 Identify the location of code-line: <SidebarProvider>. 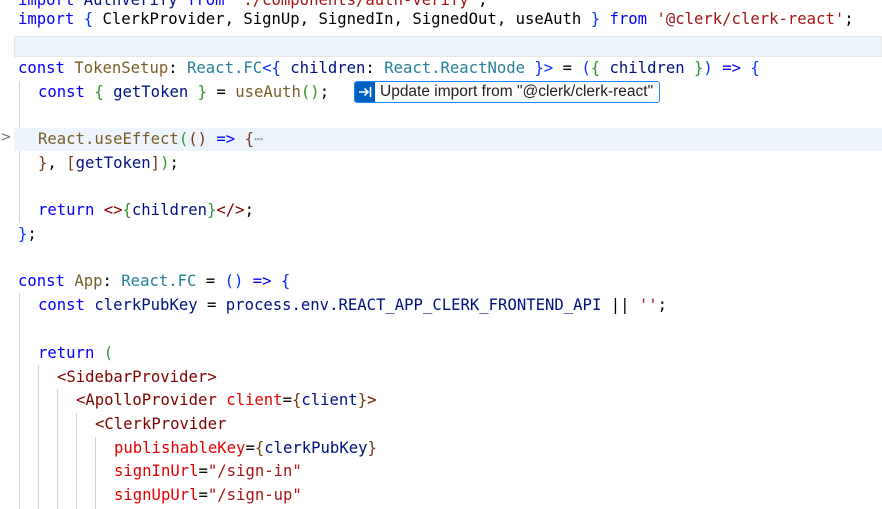
(137, 377).